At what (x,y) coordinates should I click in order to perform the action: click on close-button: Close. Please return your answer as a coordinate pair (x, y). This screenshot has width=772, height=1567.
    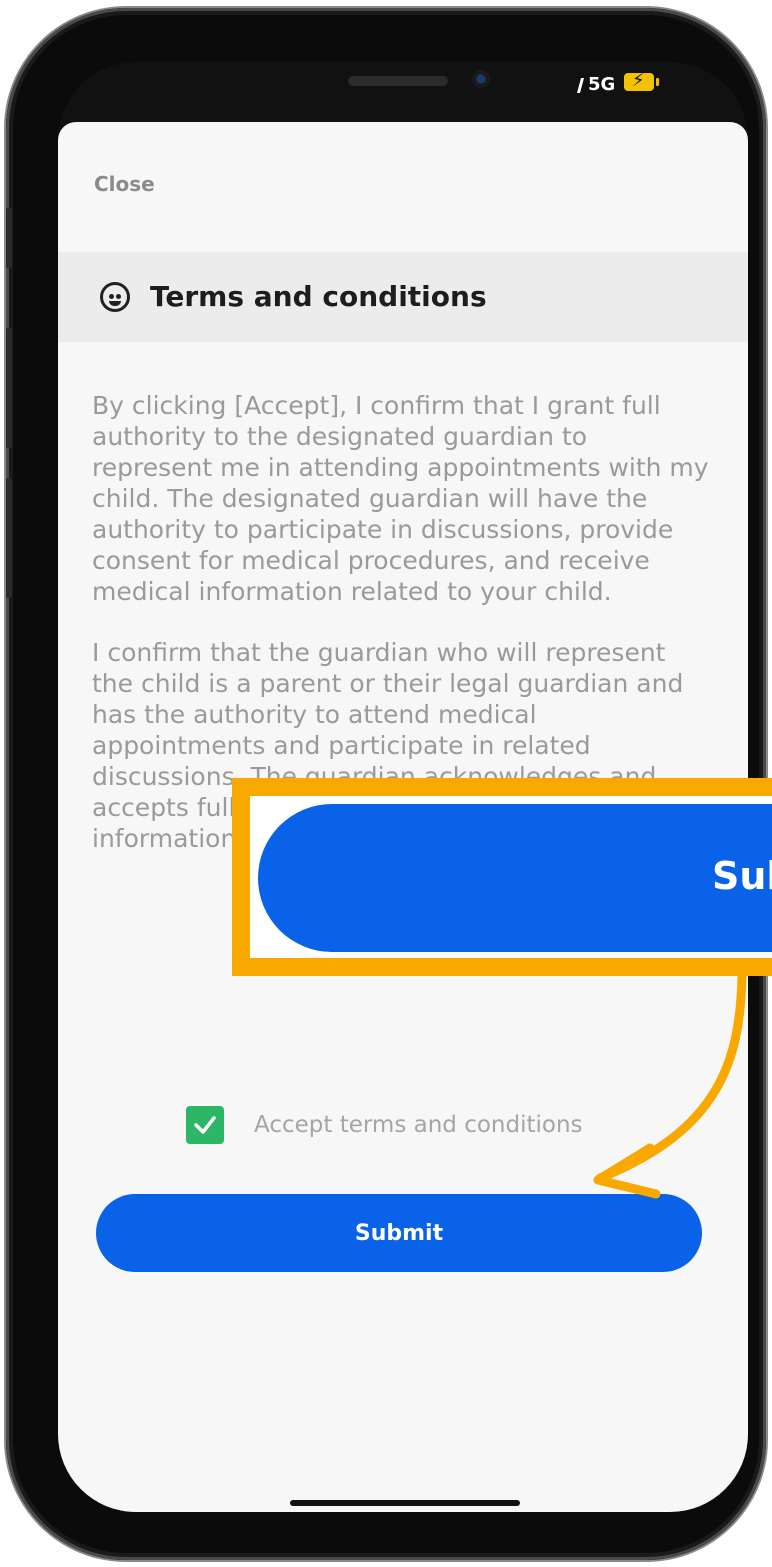
    Looking at the image, I should click on (124, 184).